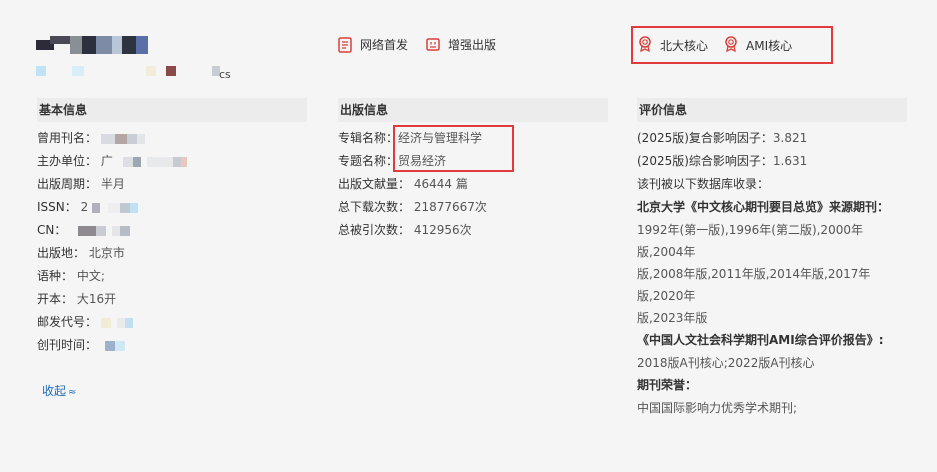 The height and width of the screenshot is (472, 937). What do you see at coordinates (57, 207) in the screenshot?
I see `info-key: ISSN：` at bounding box center [57, 207].